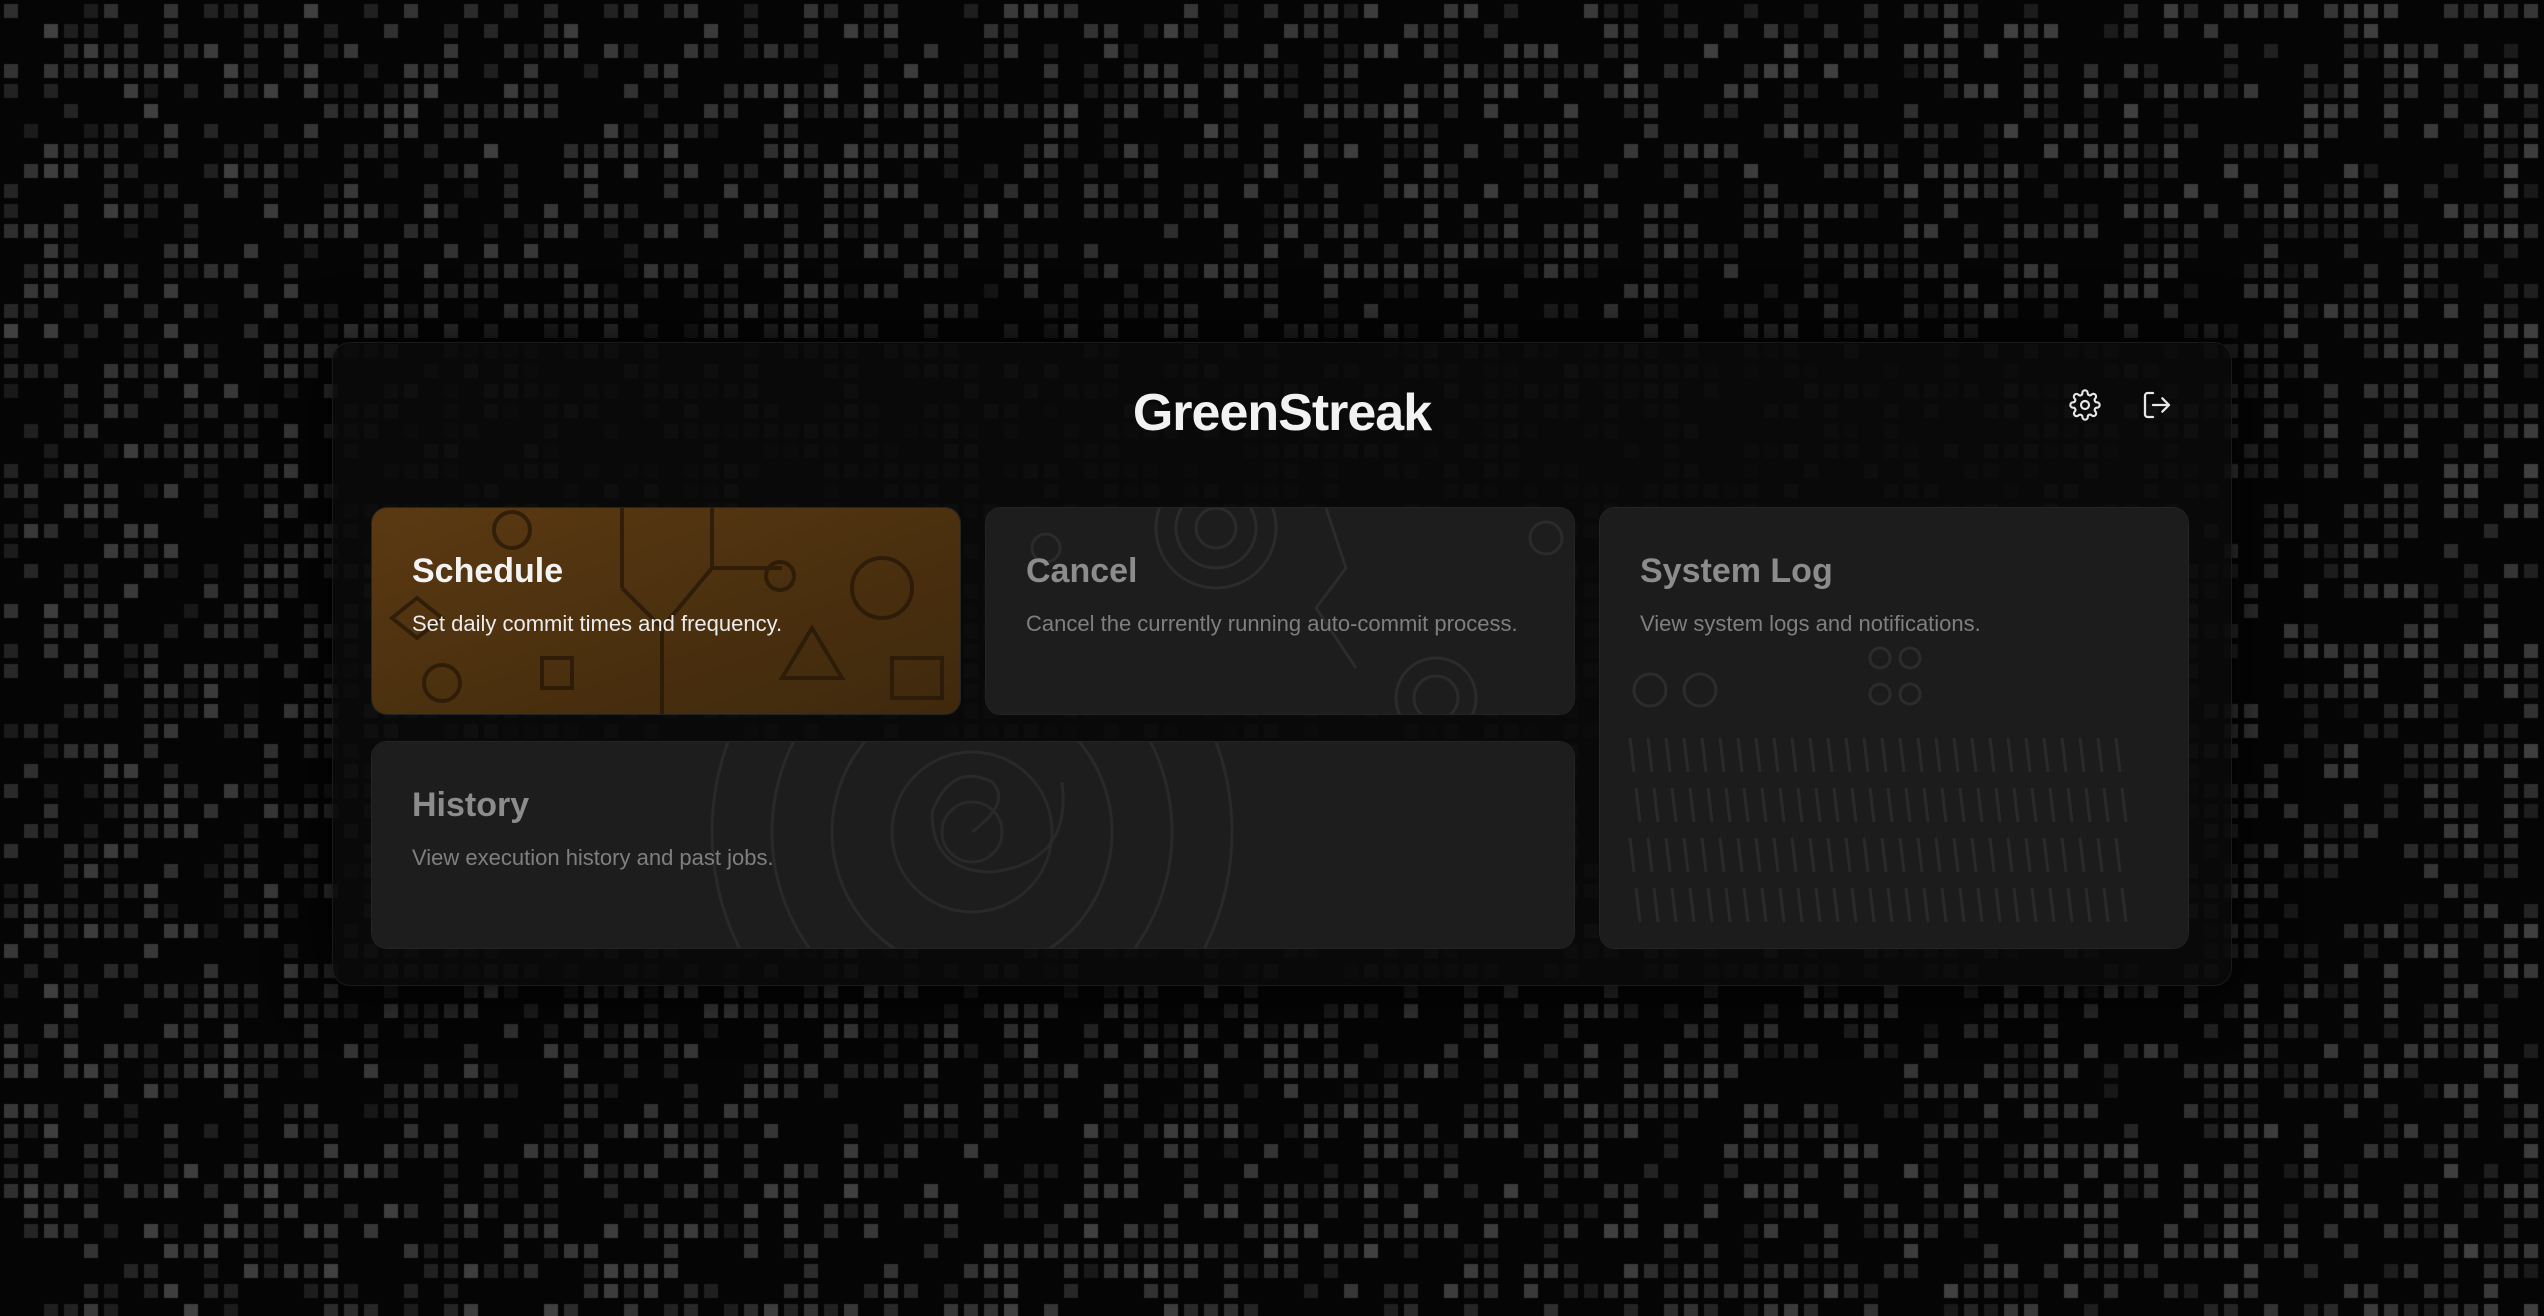  What do you see at coordinates (1282, 413) in the screenshot?
I see `app-title: GreenStreak` at bounding box center [1282, 413].